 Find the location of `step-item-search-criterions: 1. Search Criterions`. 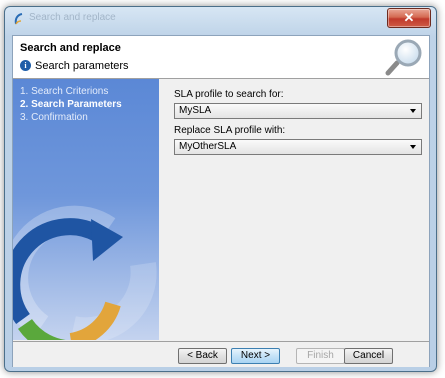

step-item-search-criterions: 1. Search Criterions is located at coordinates (64, 91).